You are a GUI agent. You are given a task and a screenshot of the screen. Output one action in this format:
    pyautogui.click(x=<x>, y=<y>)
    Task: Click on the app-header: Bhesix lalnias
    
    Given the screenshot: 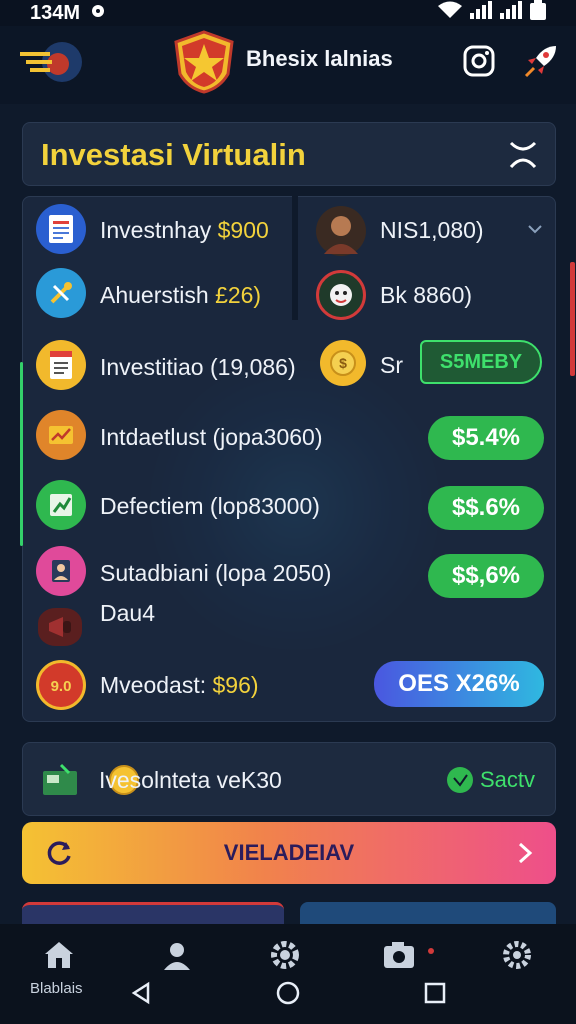 What is the action you would take?
    pyautogui.click(x=288, y=65)
    